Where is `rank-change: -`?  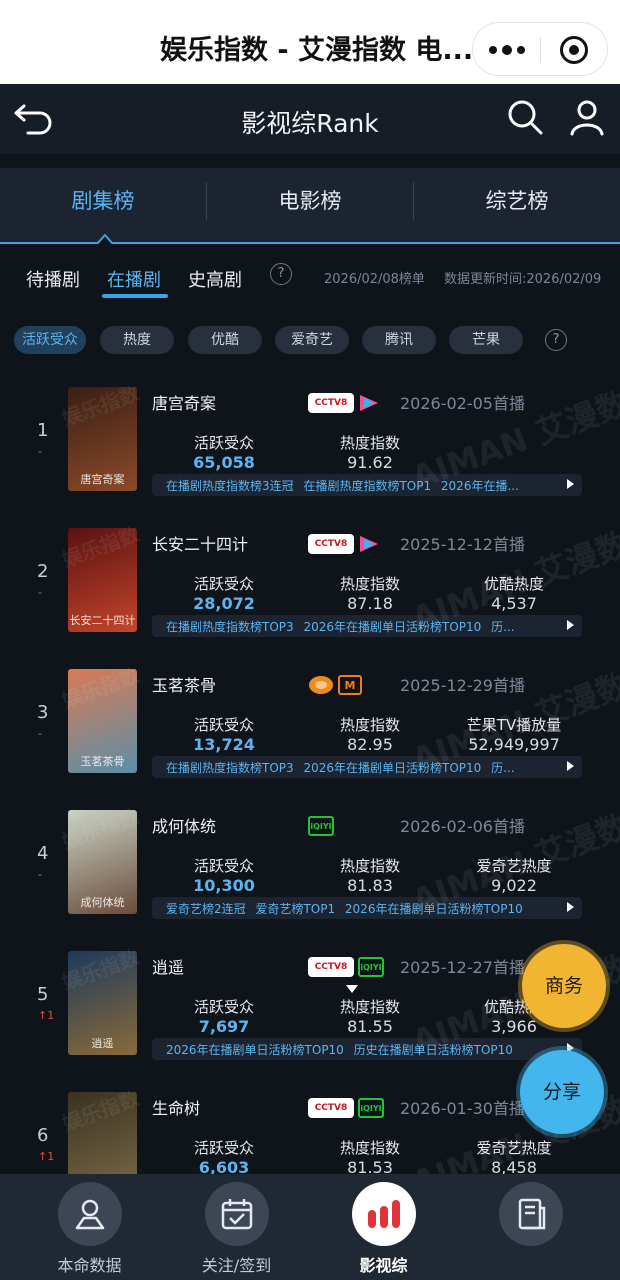 rank-change: - is located at coordinates (40, 592).